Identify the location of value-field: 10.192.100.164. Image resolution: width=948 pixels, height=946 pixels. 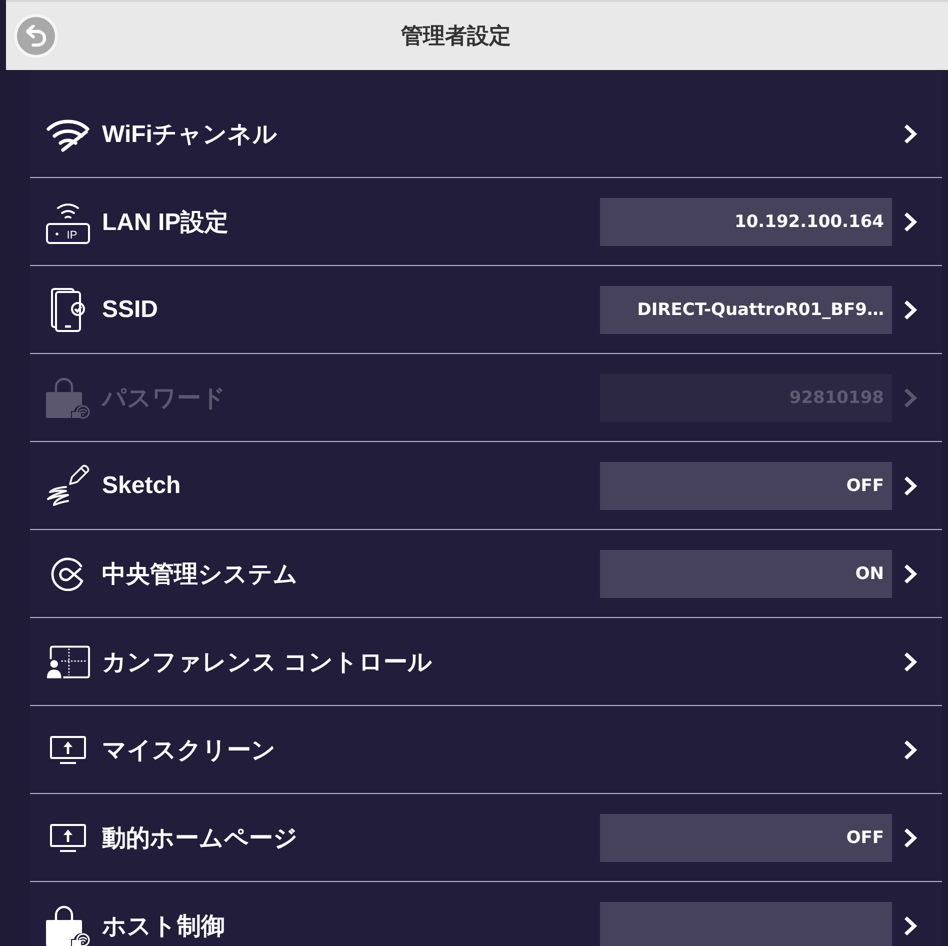
(746, 222).